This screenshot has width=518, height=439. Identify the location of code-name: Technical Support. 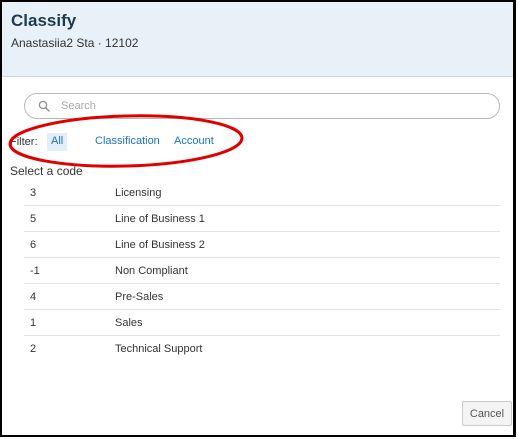
(159, 349).